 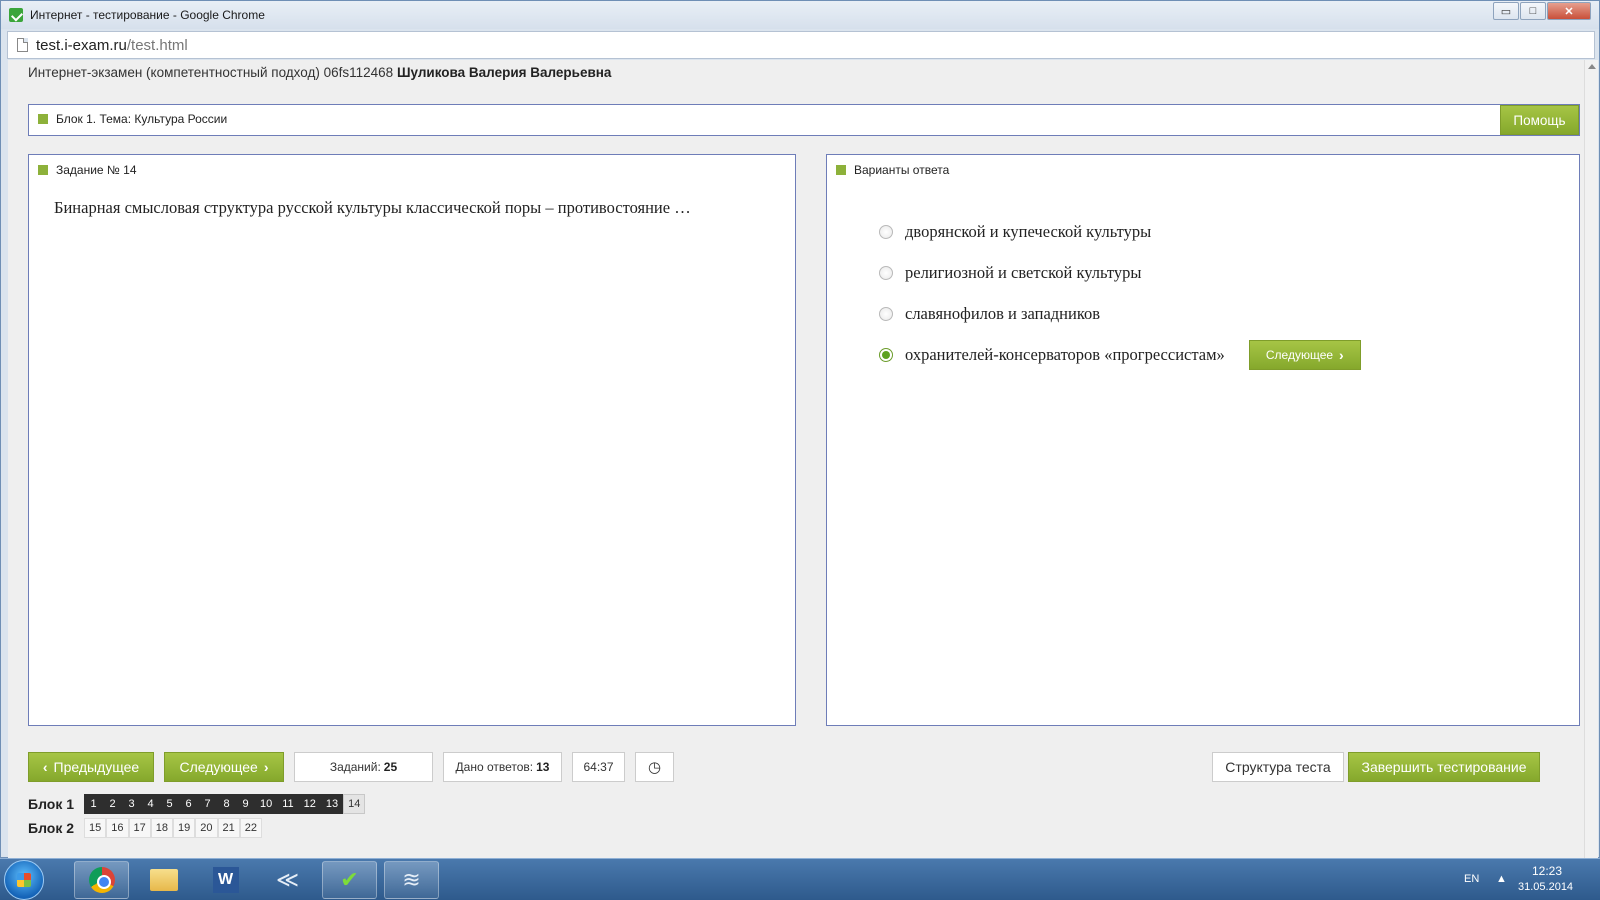 I want to click on taskbar-chrome, so click(x=101, y=880).